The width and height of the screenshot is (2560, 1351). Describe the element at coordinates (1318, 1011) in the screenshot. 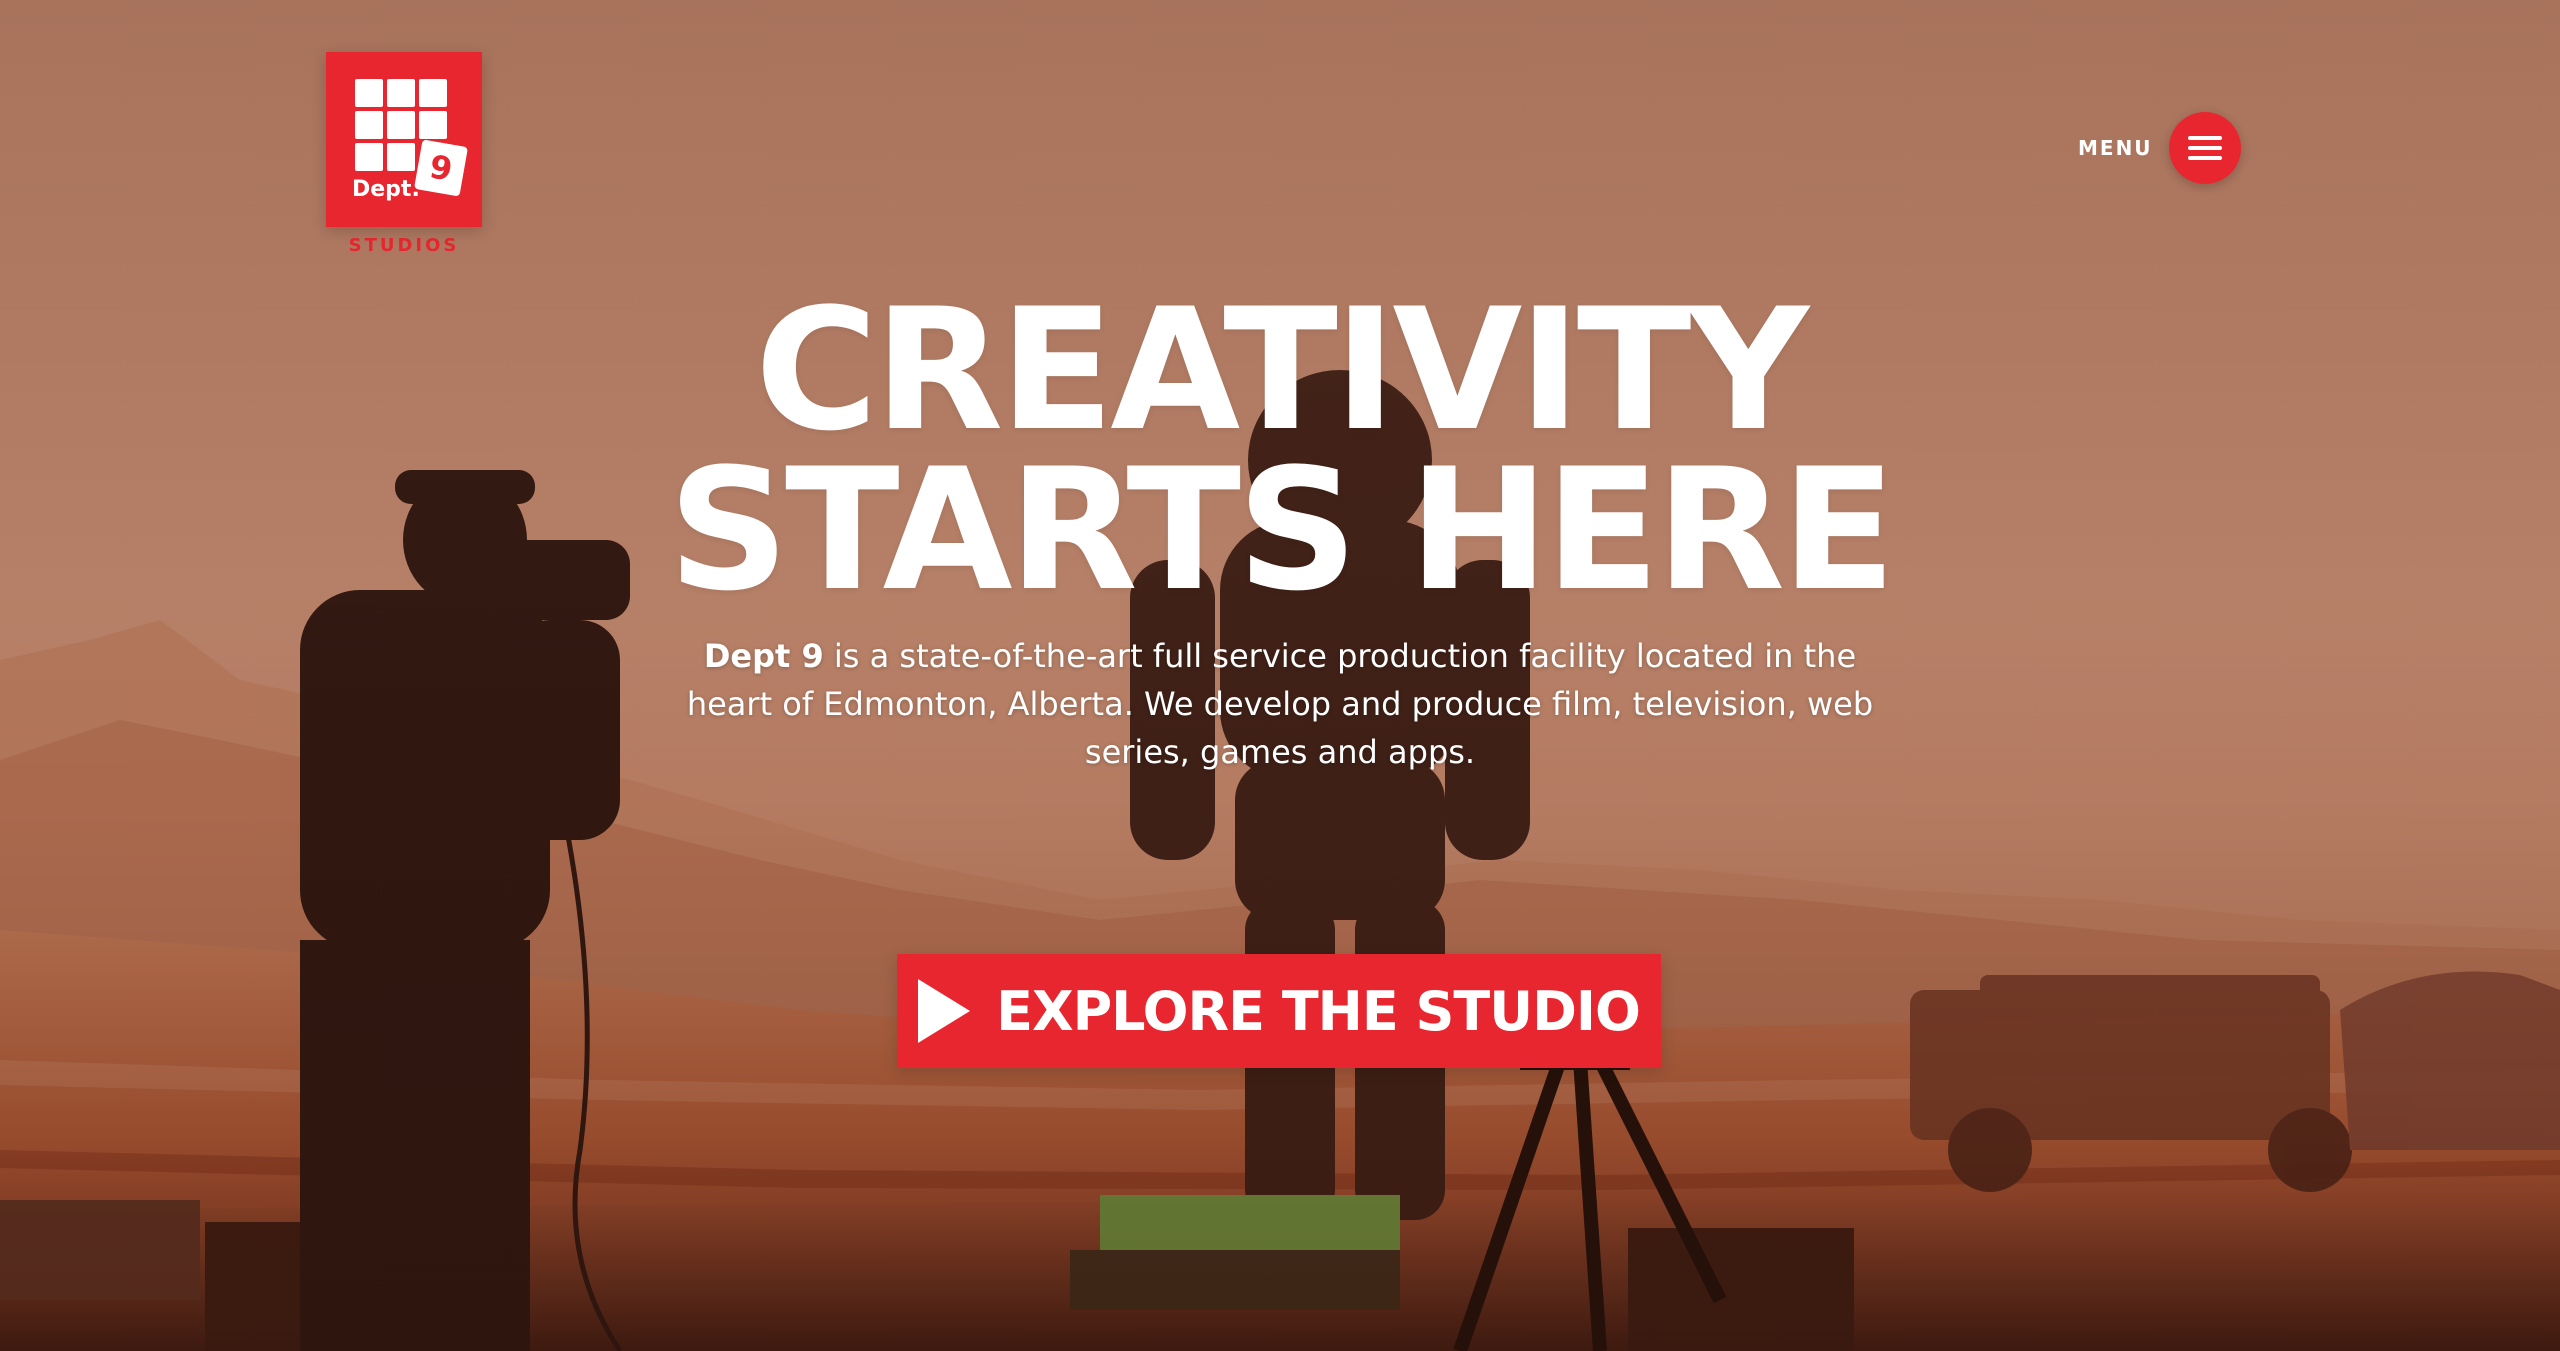

I see `explore-studio-label: EXPLORE THE STUDIO` at that location.